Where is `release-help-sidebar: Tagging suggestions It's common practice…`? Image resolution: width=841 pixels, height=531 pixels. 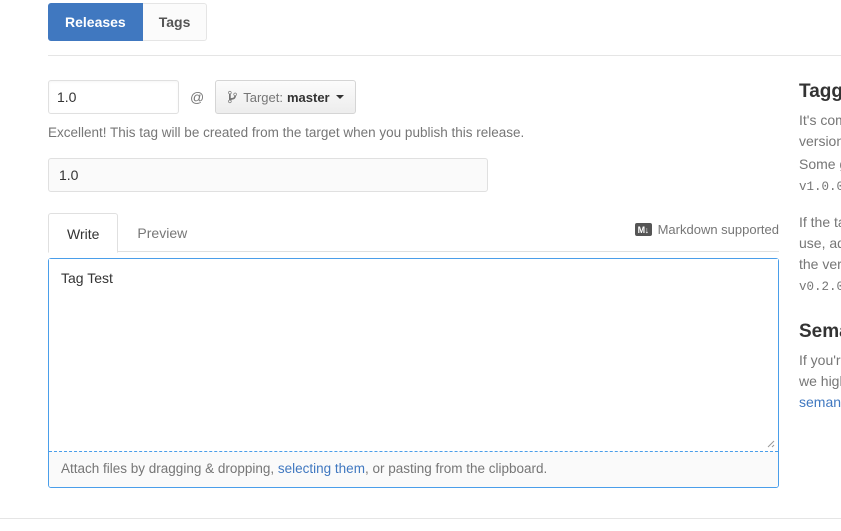 release-help-sidebar: Tagging suggestions It's common practice… is located at coordinates (820, 246).